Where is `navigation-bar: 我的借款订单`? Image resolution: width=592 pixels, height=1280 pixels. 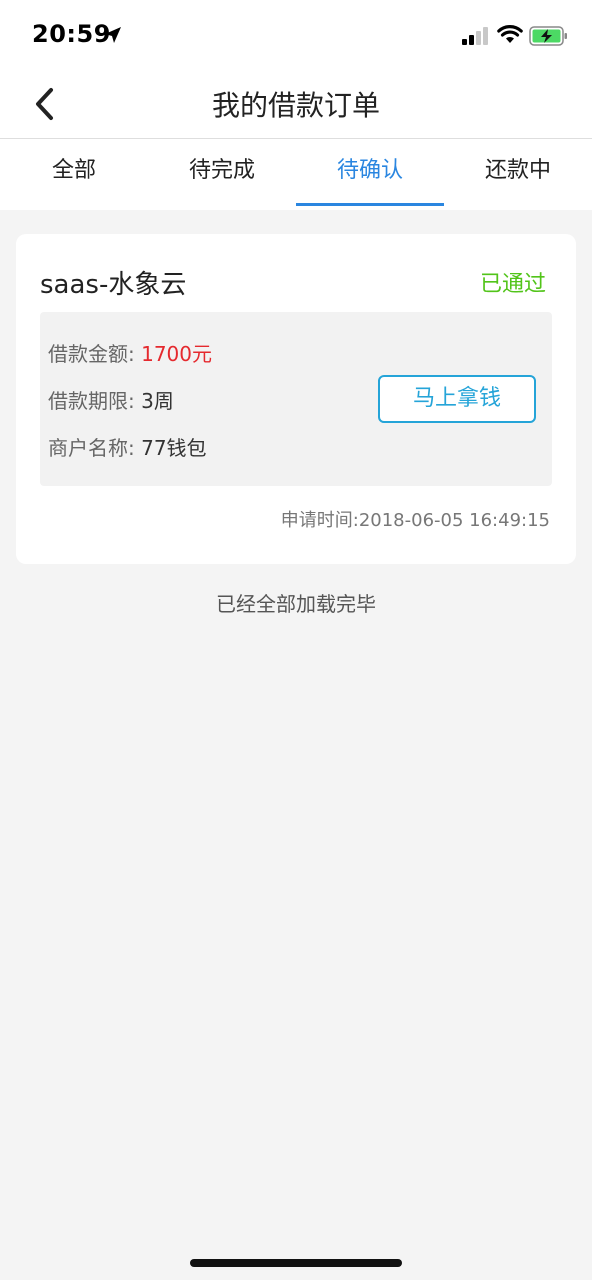
navigation-bar: 我的借款订单 is located at coordinates (296, 104).